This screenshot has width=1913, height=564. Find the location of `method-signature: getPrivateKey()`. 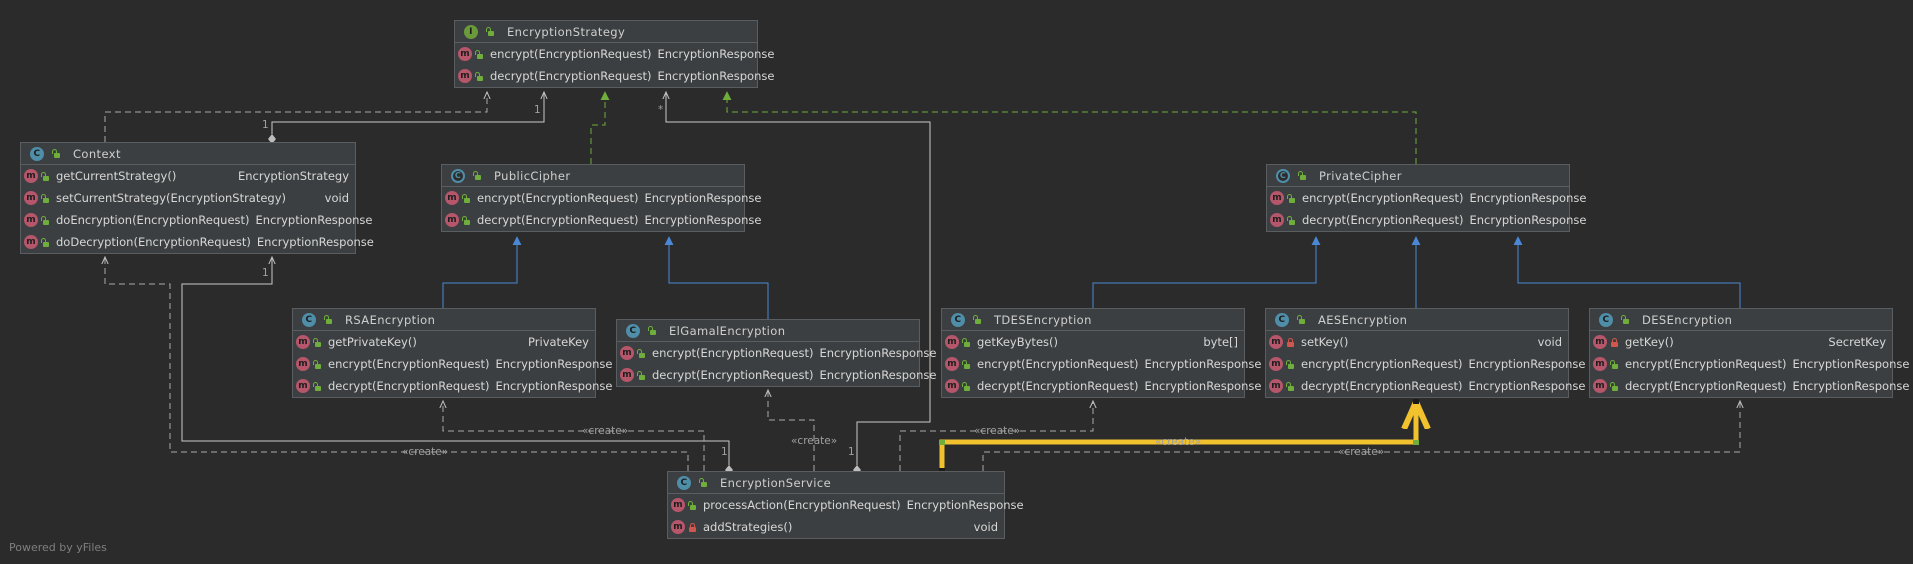

method-signature: getPrivateKey() is located at coordinates (372, 342).